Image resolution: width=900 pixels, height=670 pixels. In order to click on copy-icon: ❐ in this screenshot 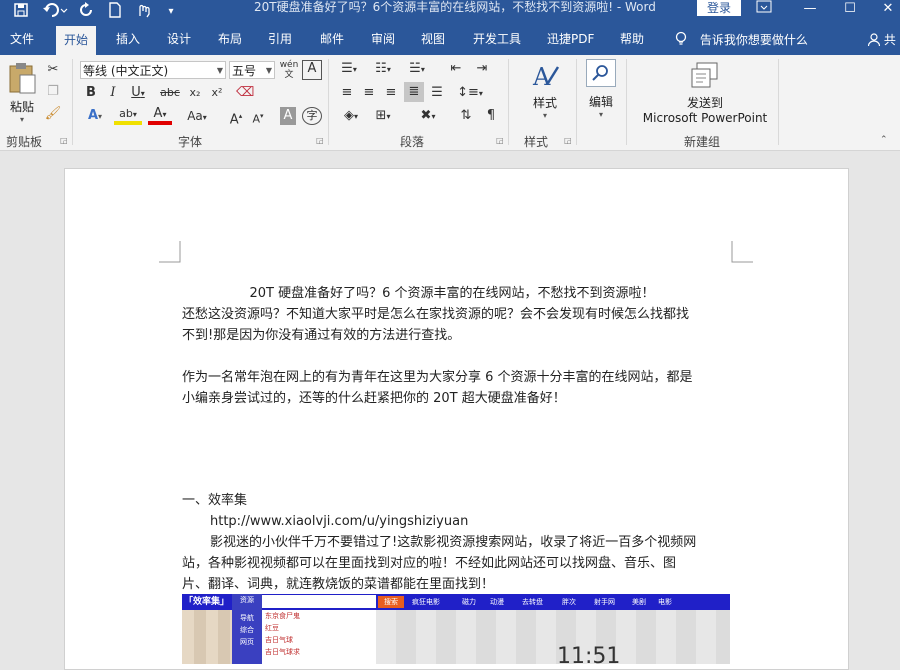, I will do `click(53, 92)`.